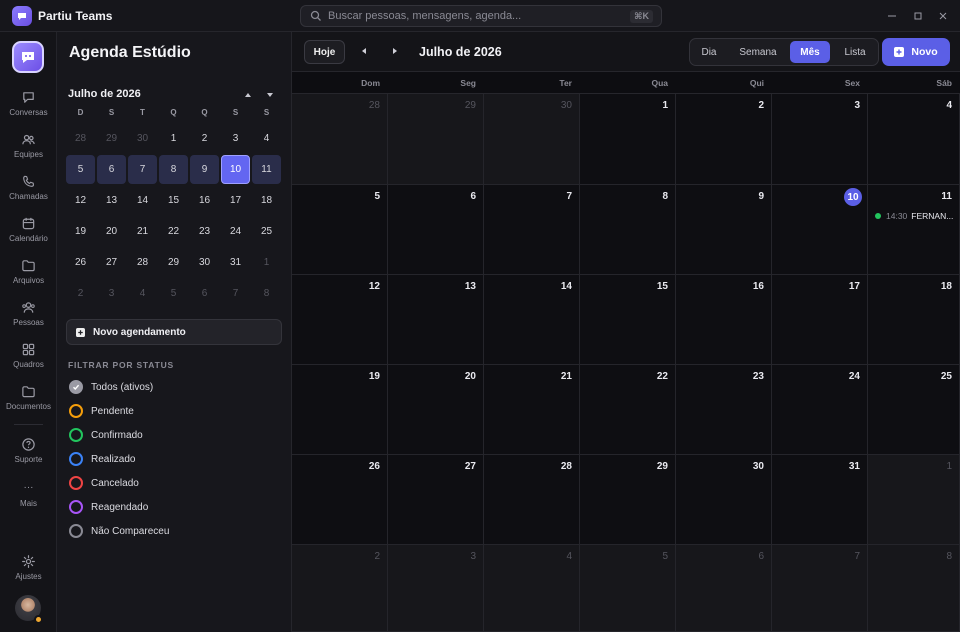 Image resolution: width=960 pixels, height=632 pixels. What do you see at coordinates (28, 236) in the screenshot?
I see `rail-item-calendario: Calendário` at bounding box center [28, 236].